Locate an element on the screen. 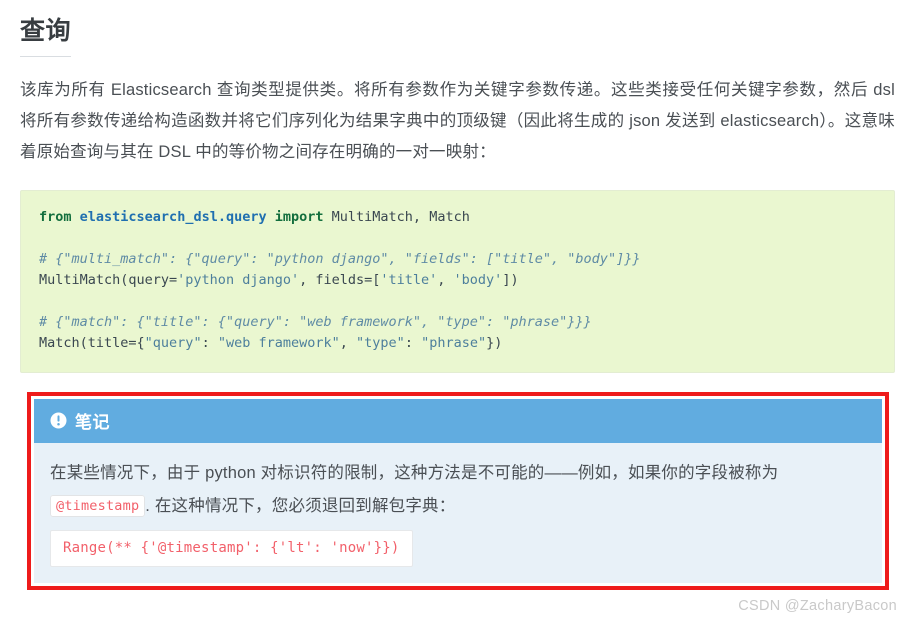 This screenshot has width=915, height=618. code-match-mid-1: : is located at coordinates (209, 343).